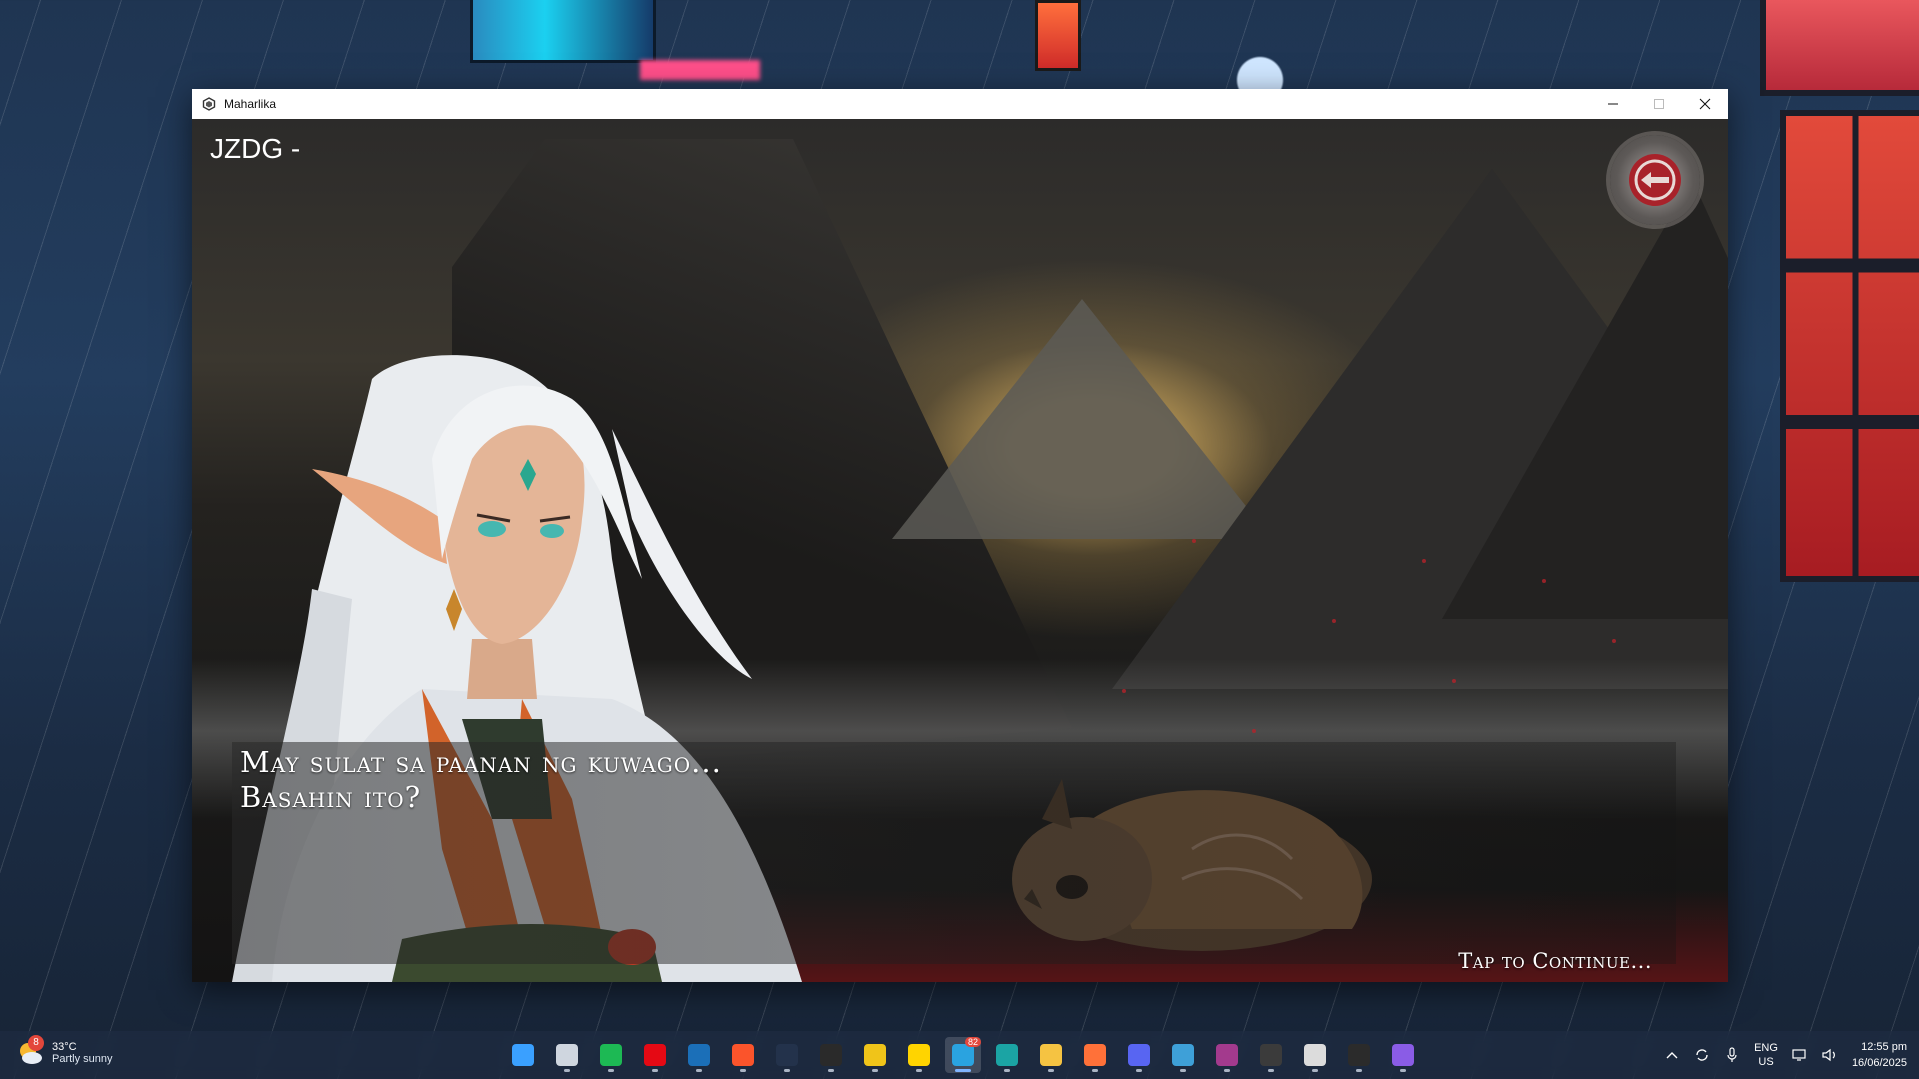  Describe the element at coordinates (82, 1059) in the screenshot. I see `weather-condition: Partly sunny` at that location.